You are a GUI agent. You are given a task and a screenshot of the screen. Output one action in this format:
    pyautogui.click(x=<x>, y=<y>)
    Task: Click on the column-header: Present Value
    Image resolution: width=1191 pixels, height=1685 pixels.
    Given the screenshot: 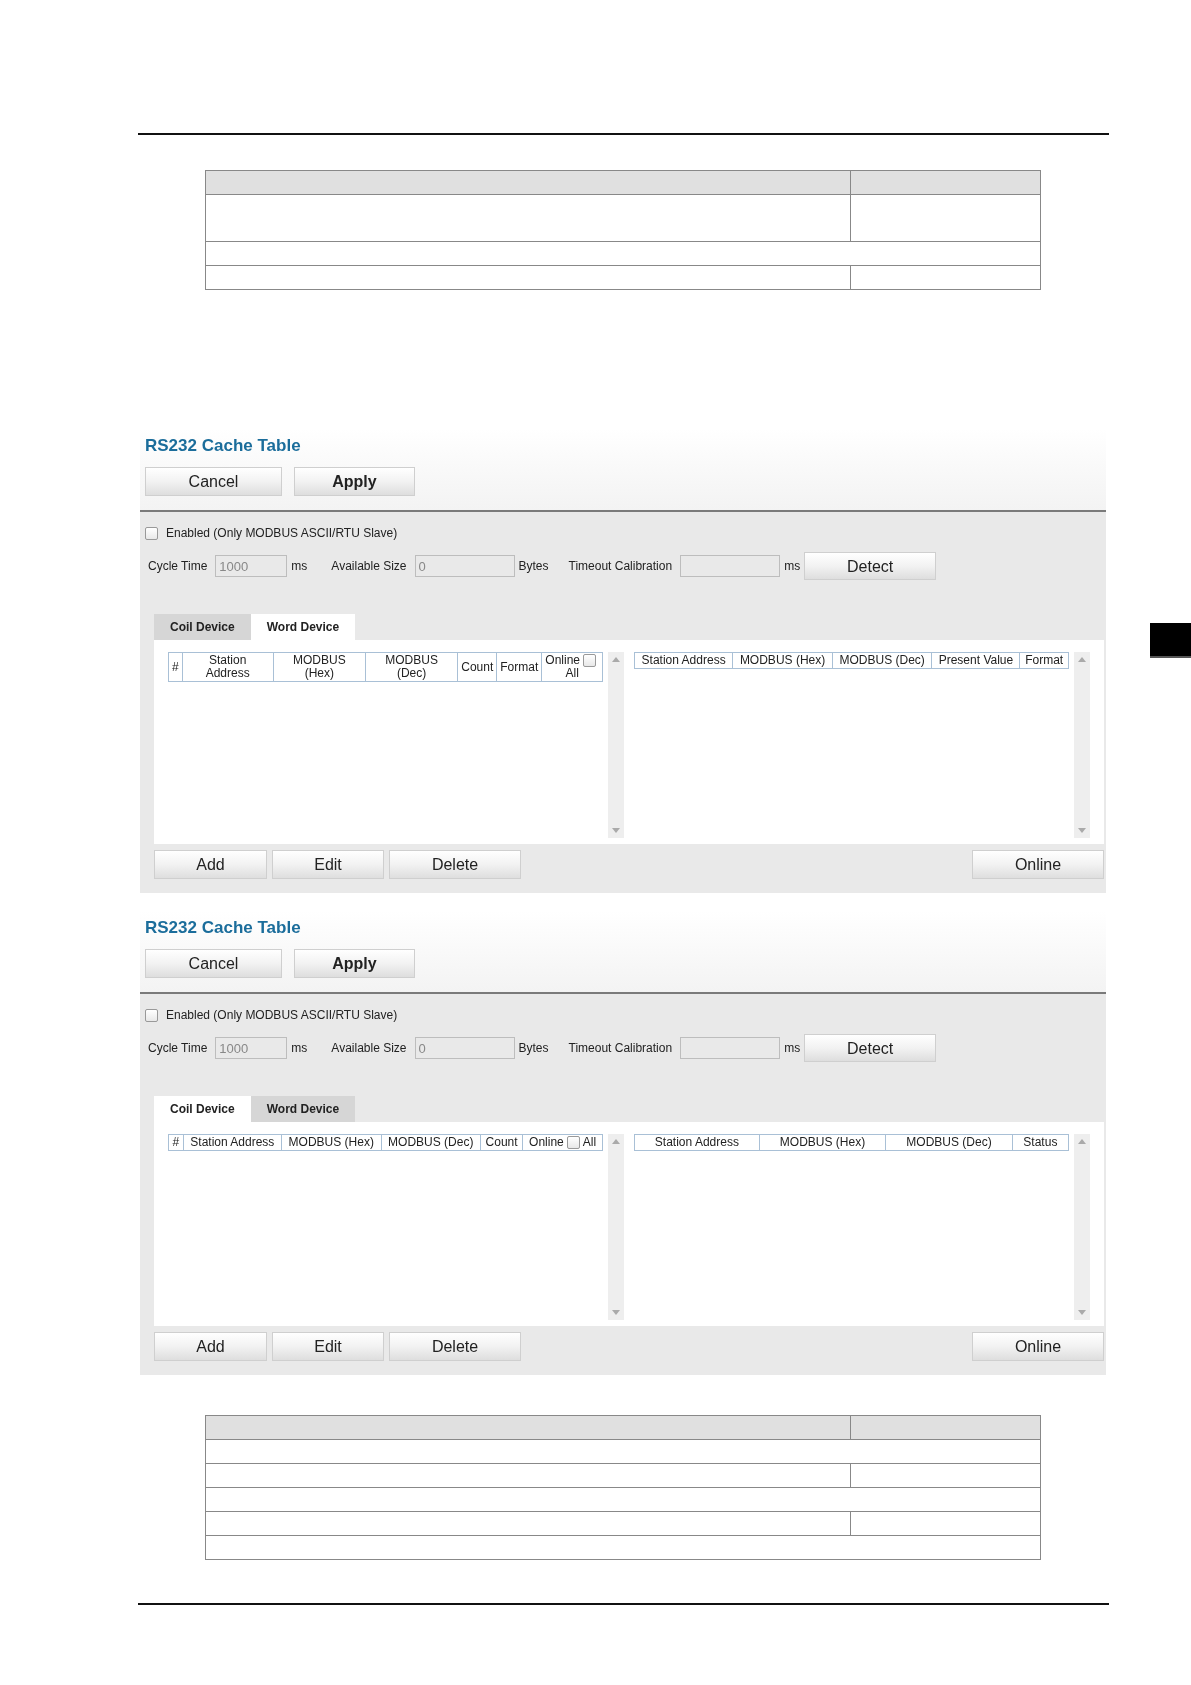 What is the action you would take?
    pyautogui.click(x=976, y=660)
    